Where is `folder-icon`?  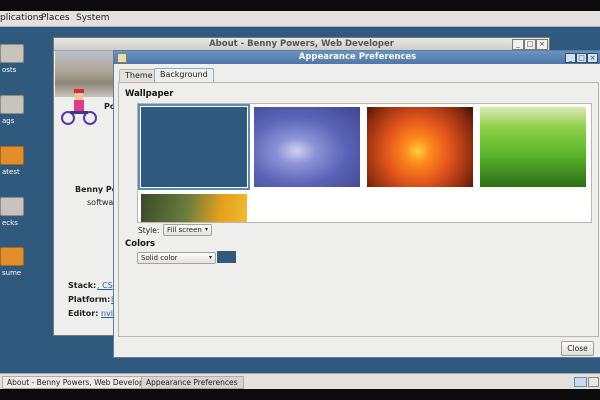 folder-icon is located at coordinates (12, 104).